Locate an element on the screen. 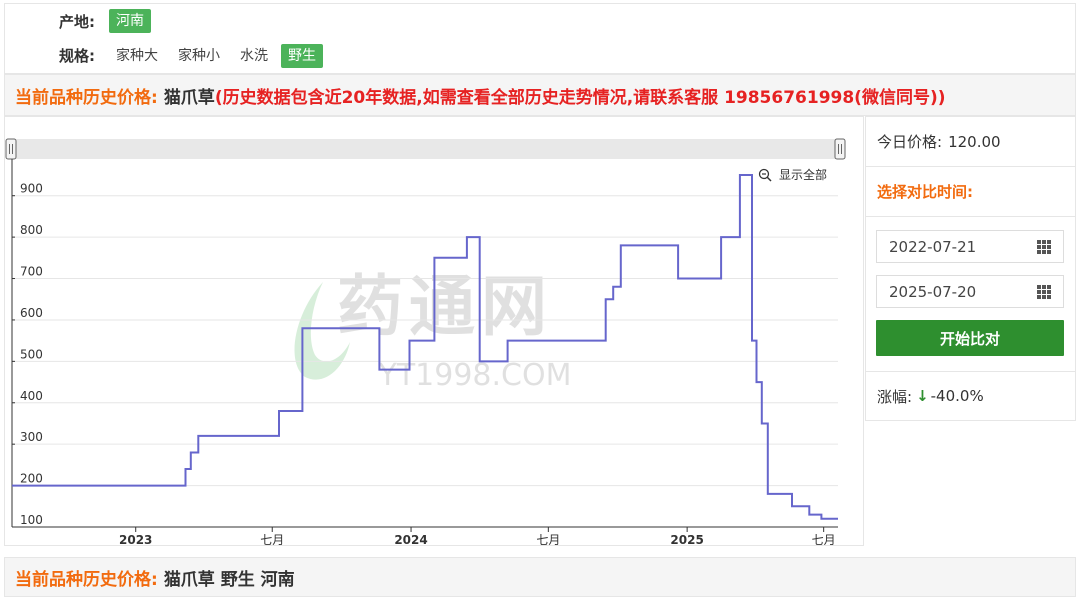 The image size is (1080, 600). y-tick-label: 800 is located at coordinates (31, 230).